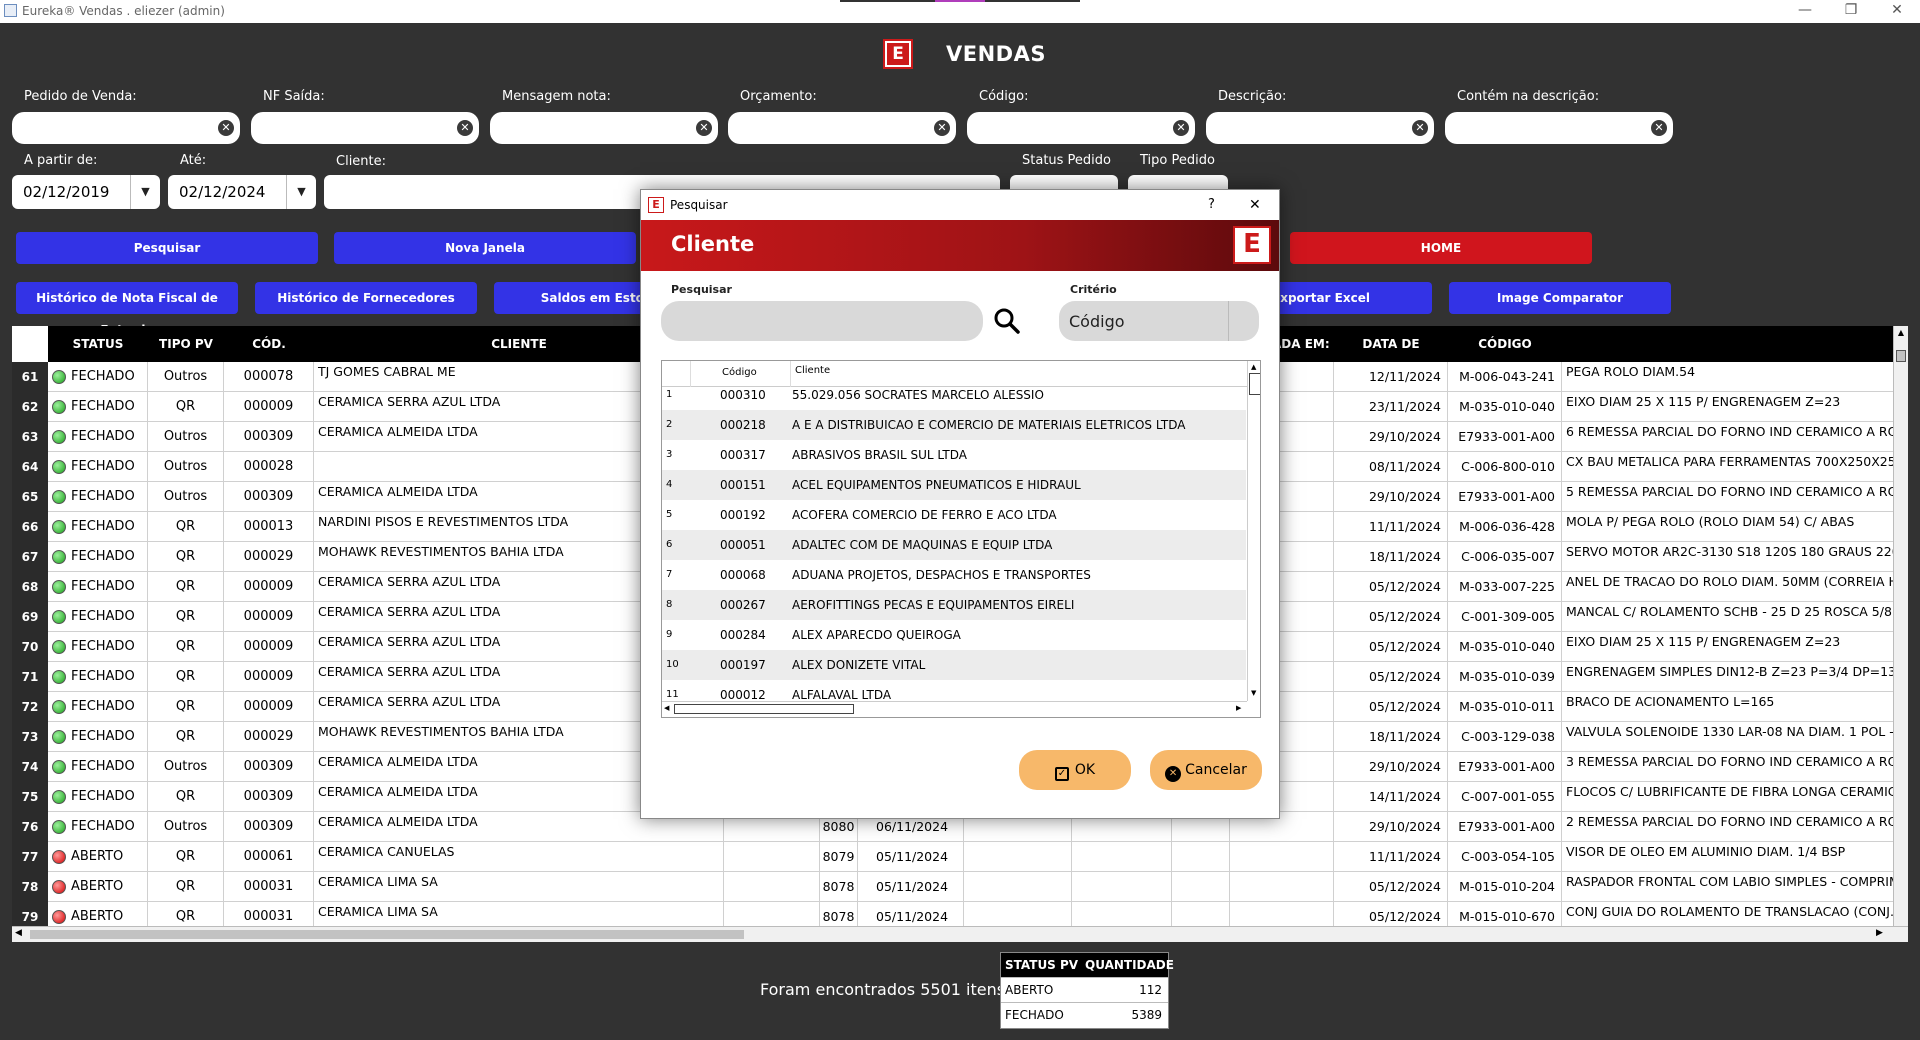 The width and height of the screenshot is (1920, 1040). What do you see at coordinates (30, 647) in the screenshot?
I see `row-number: 70` at bounding box center [30, 647].